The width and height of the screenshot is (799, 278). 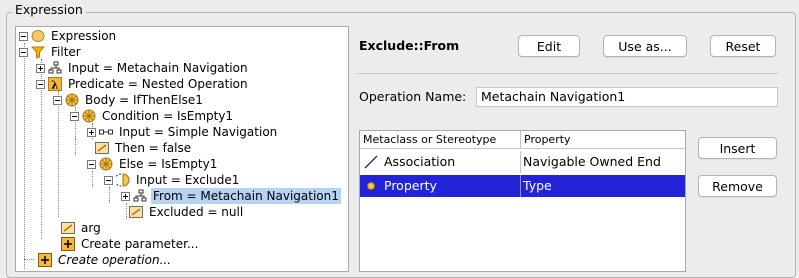 I want to click on exclude-icon, so click(x=123, y=180).